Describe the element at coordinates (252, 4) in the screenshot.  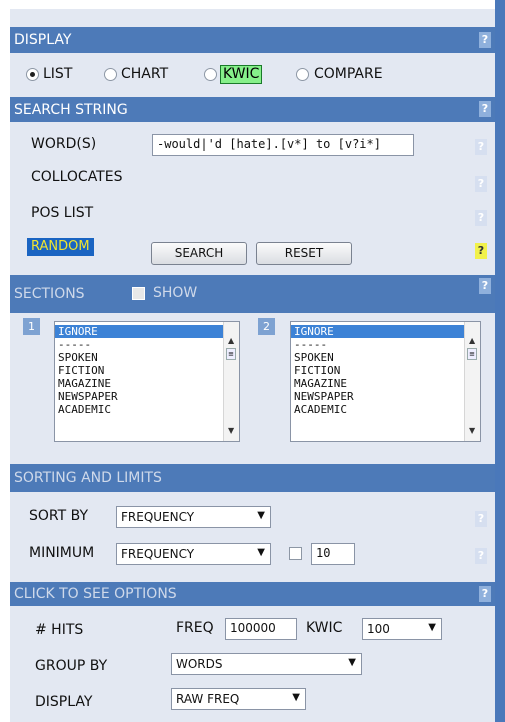
I see `top-margin` at that location.